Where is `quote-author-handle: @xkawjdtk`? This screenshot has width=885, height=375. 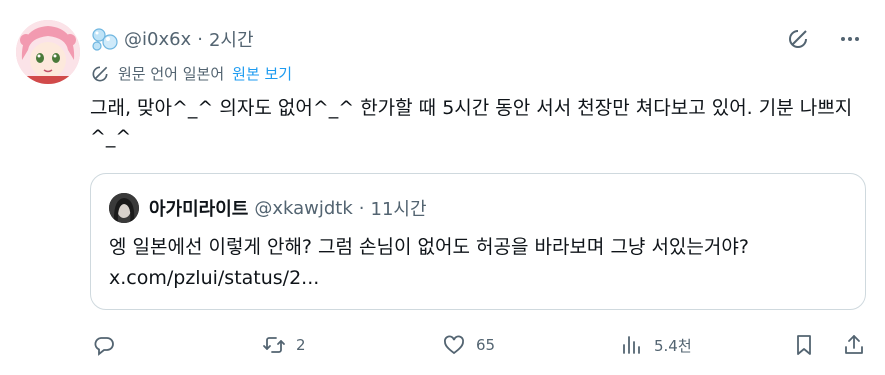 quote-author-handle: @xkawjdtk is located at coordinates (303, 208).